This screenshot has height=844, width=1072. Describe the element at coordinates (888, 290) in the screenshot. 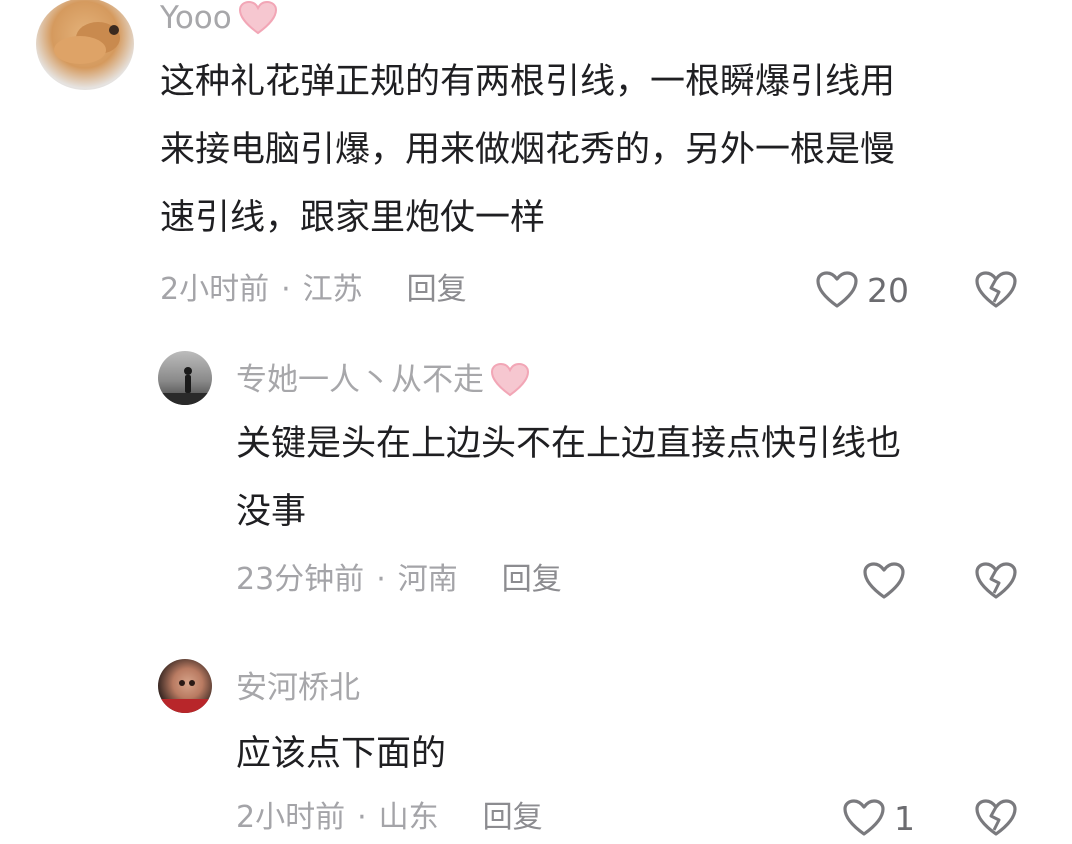

I see `like-count: 20` at that location.